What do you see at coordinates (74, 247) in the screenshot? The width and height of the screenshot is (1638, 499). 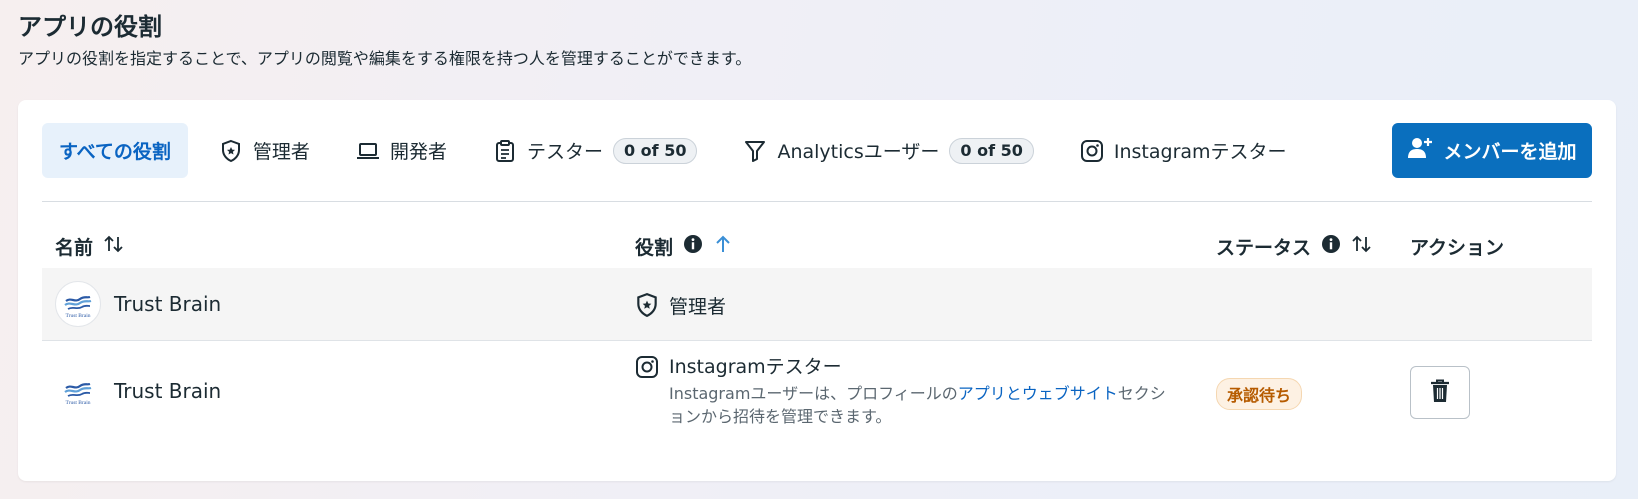 I see `column-label: 名前` at bounding box center [74, 247].